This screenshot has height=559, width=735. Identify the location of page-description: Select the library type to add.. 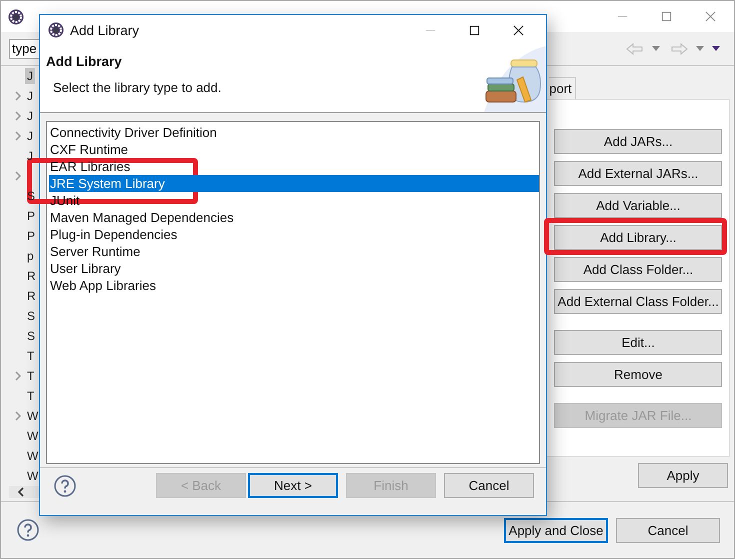
(137, 87).